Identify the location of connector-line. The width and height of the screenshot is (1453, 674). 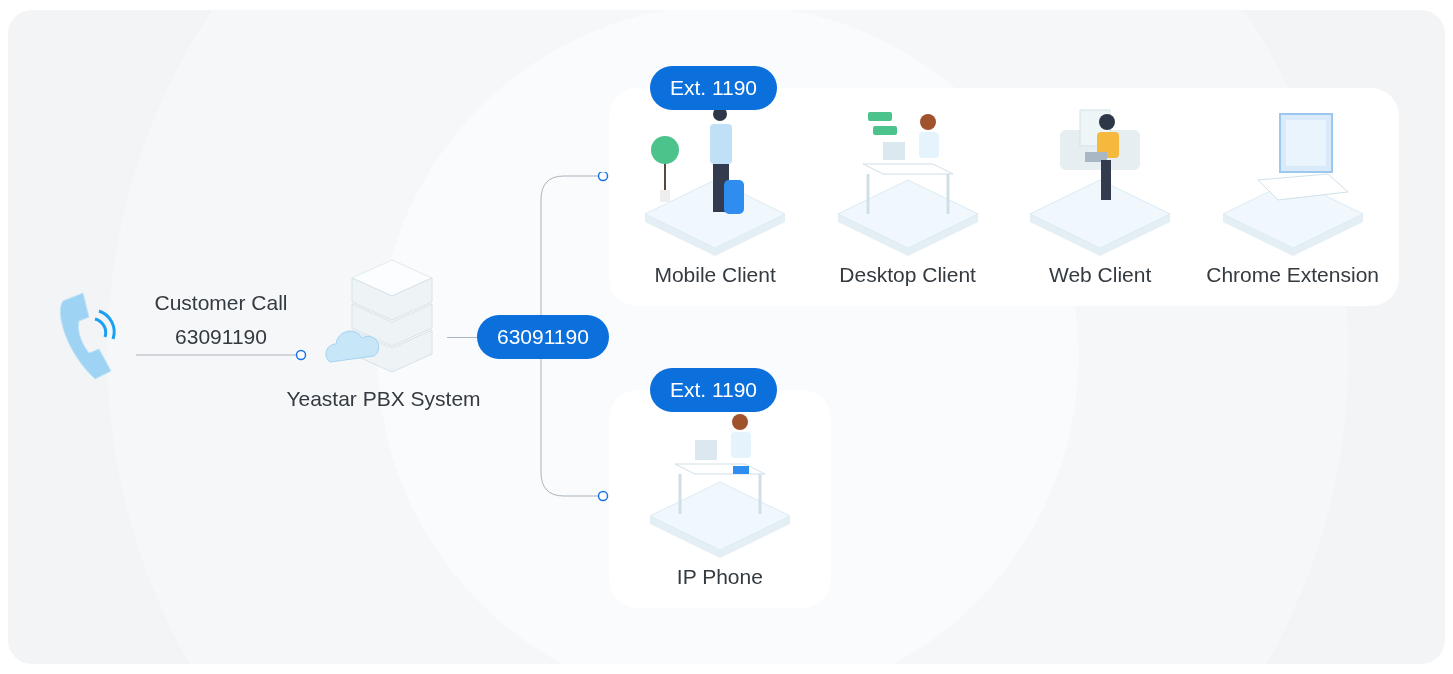
(462, 337).